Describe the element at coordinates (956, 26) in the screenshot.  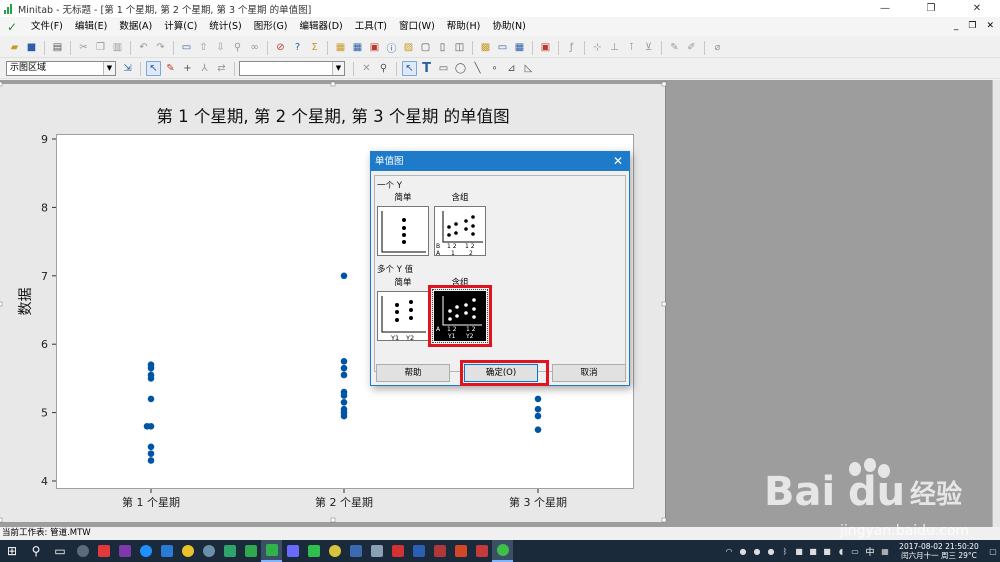
I see `mdi-minimize-button: _` at that location.